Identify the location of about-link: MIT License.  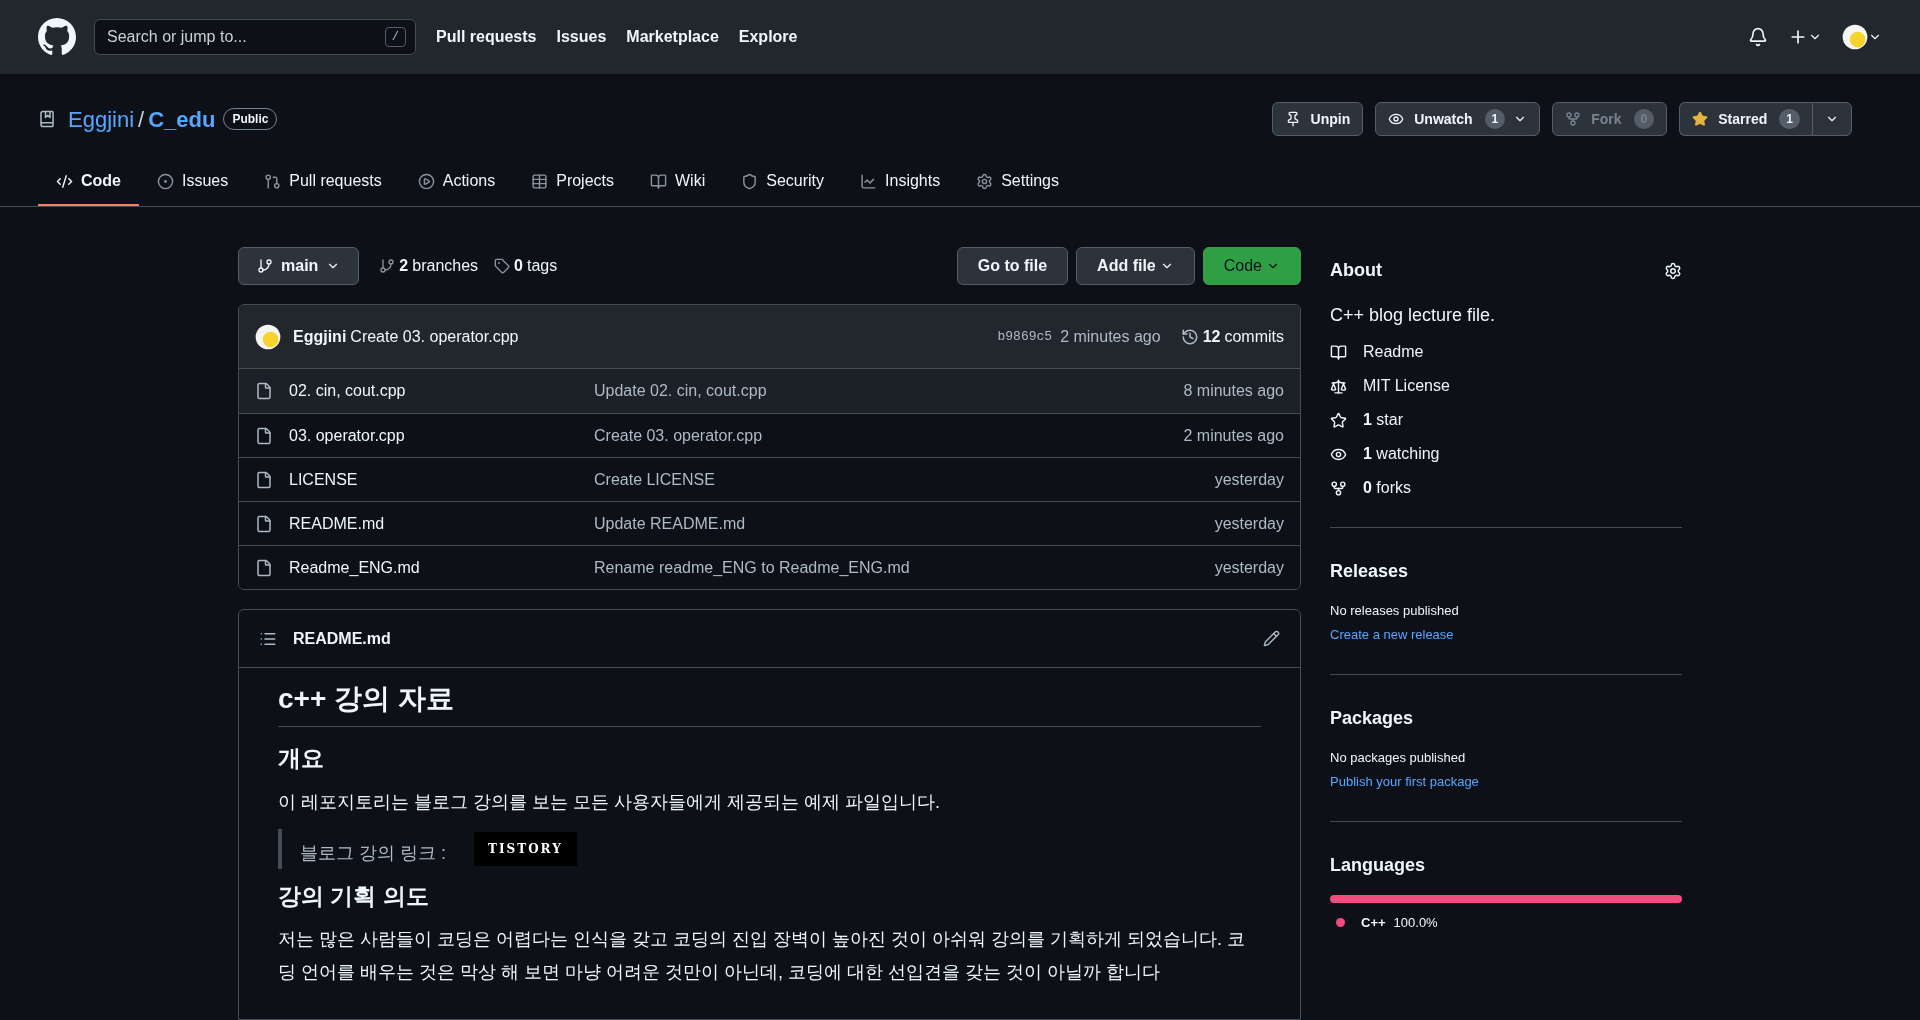
(1506, 386).